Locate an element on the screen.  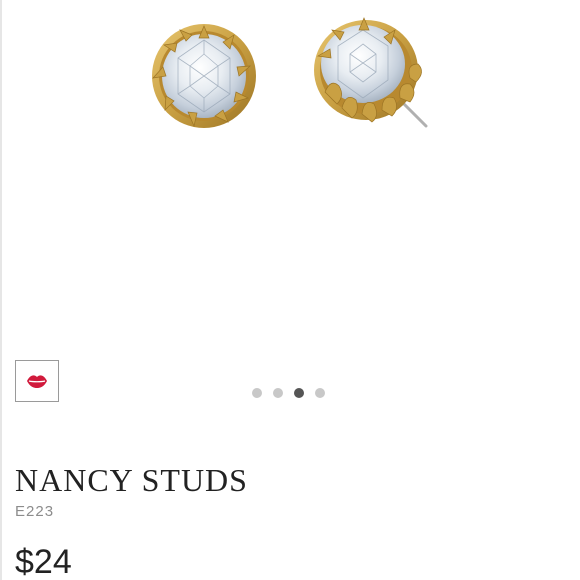
product-price: $24 is located at coordinates (43, 561).